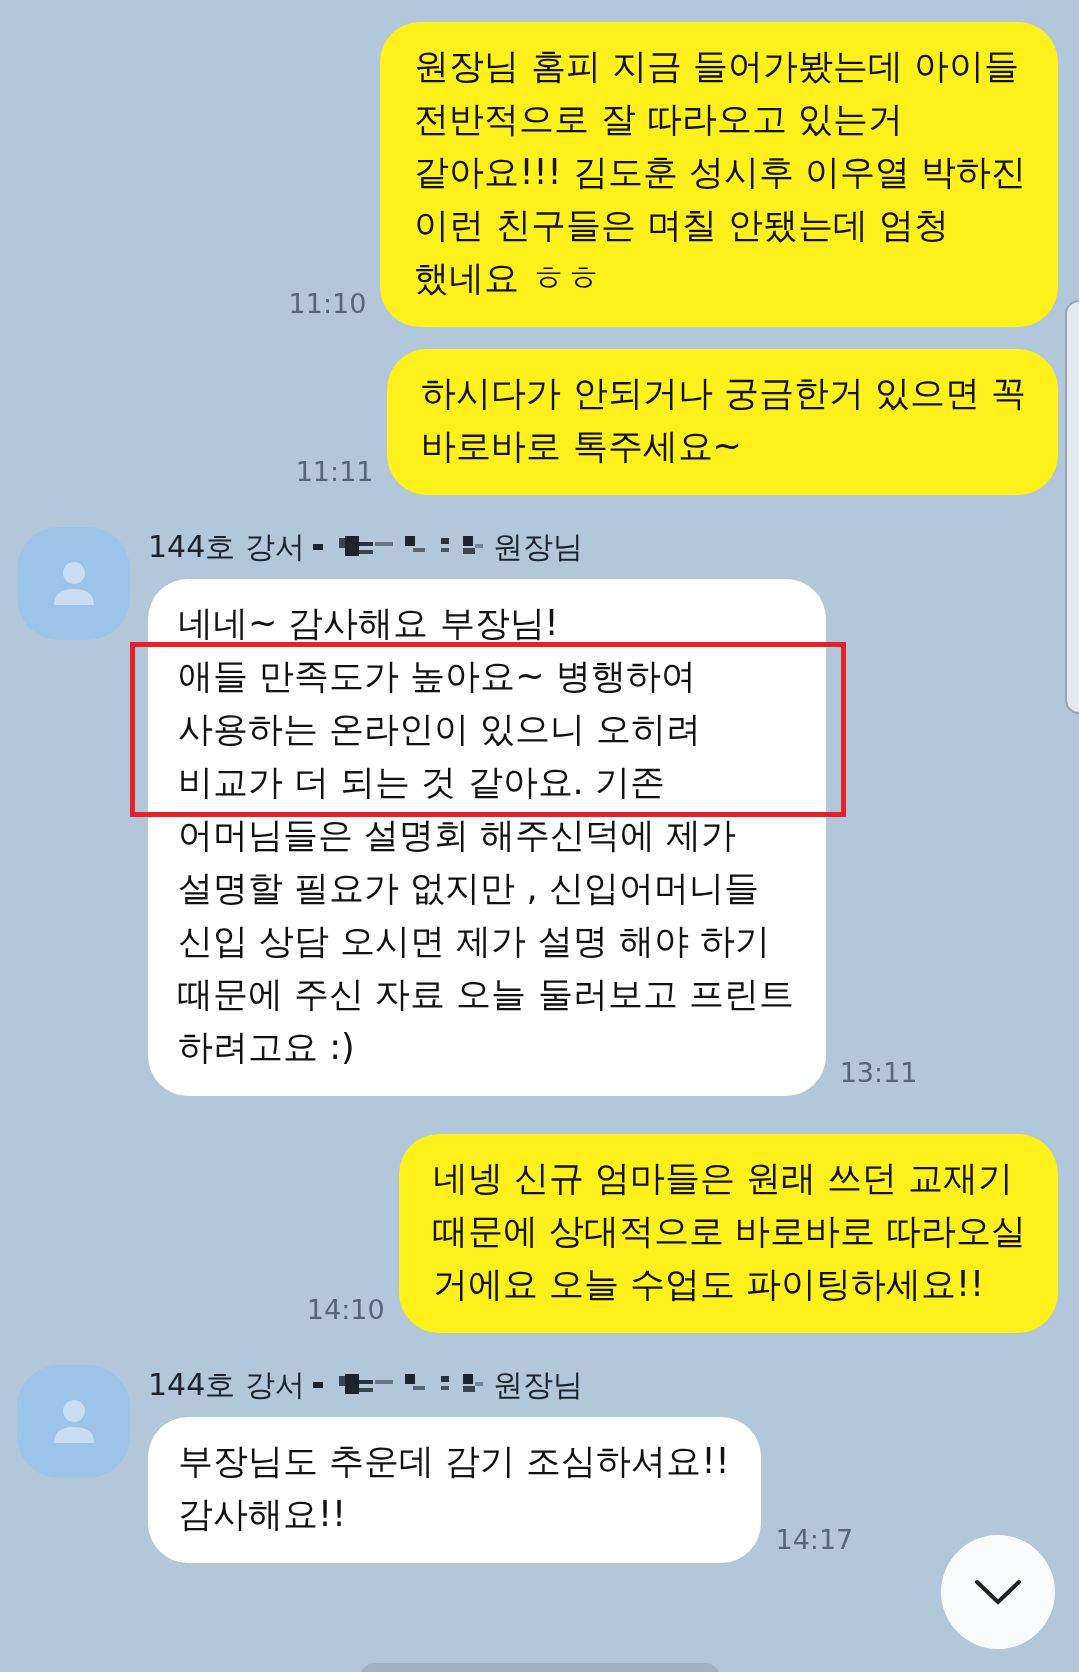 This screenshot has width=1079, height=1672. Describe the element at coordinates (454, 1461) in the screenshot. I see `message-text: 부장님도 추운데 감기 조심하셔요!!` at that location.